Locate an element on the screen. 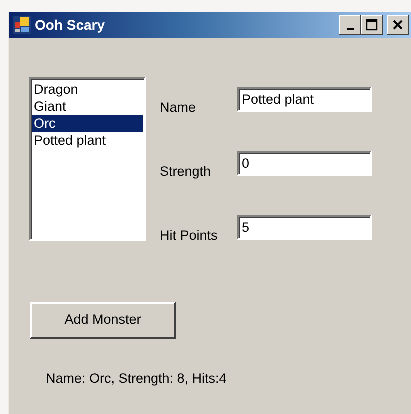 The image size is (411, 414). field-label: Name is located at coordinates (179, 107).